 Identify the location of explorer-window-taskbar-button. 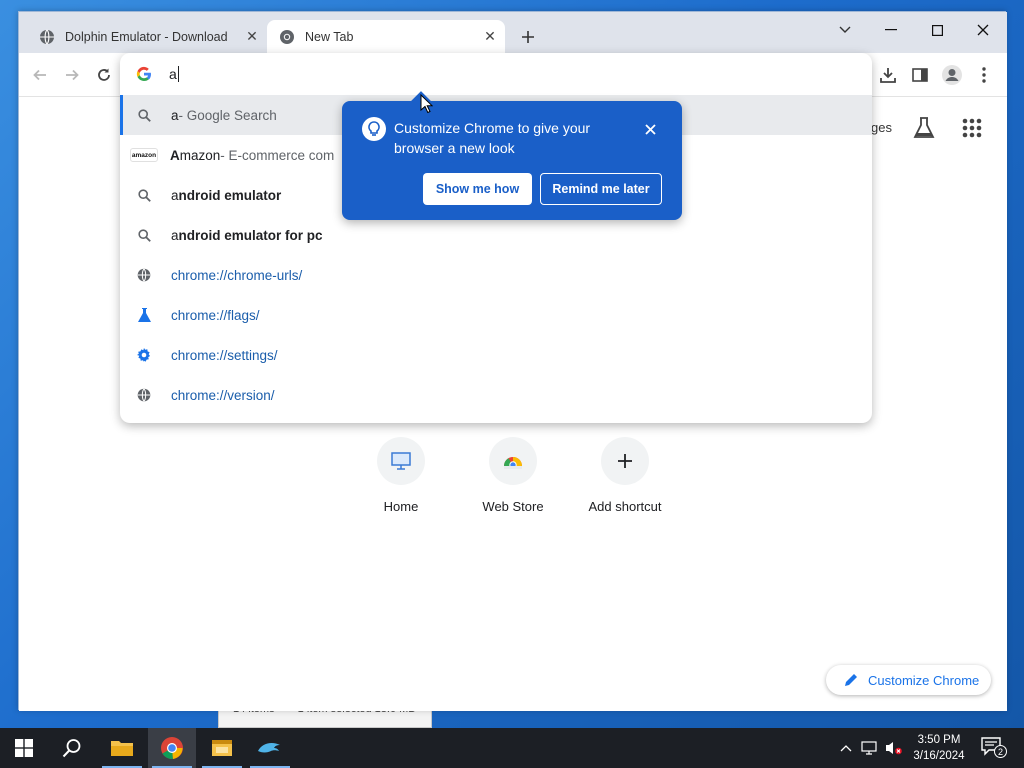
(222, 748).